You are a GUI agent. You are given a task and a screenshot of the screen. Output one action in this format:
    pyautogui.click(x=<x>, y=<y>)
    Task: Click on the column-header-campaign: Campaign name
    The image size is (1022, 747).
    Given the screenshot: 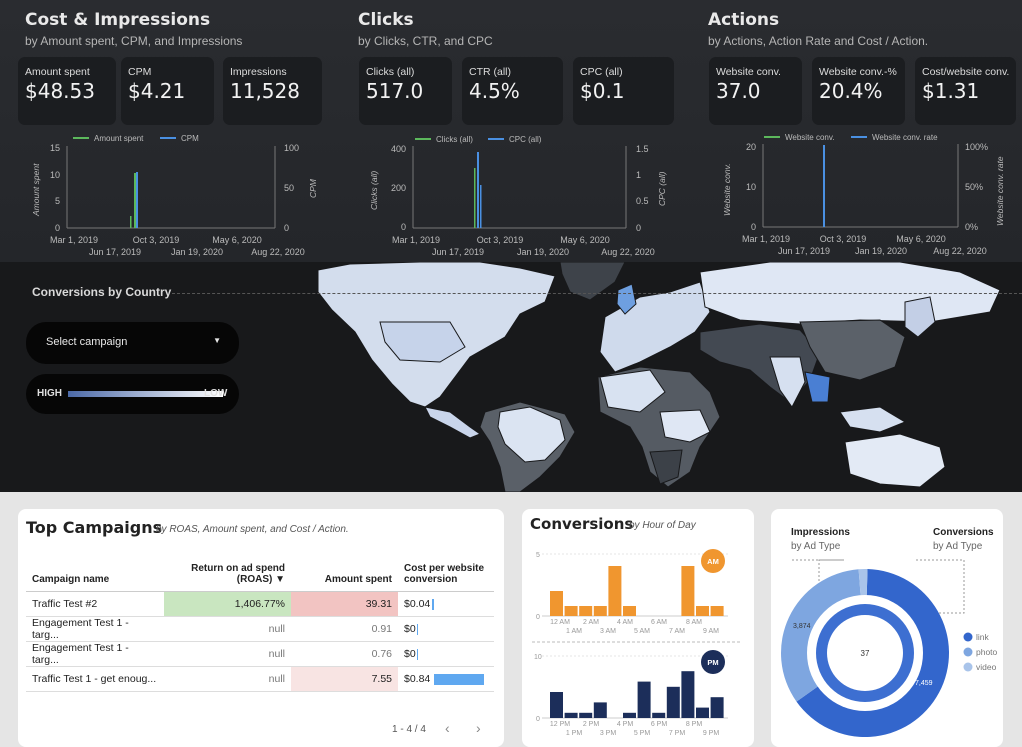 What is the action you would take?
    pyautogui.click(x=95, y=570)
    